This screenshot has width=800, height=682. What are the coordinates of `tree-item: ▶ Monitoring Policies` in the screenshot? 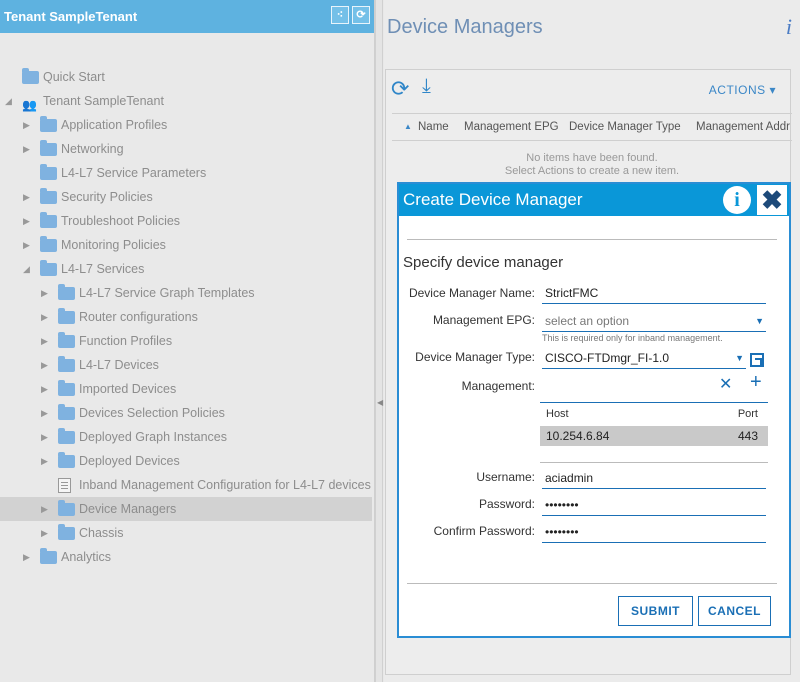 It's located at (186, 245).